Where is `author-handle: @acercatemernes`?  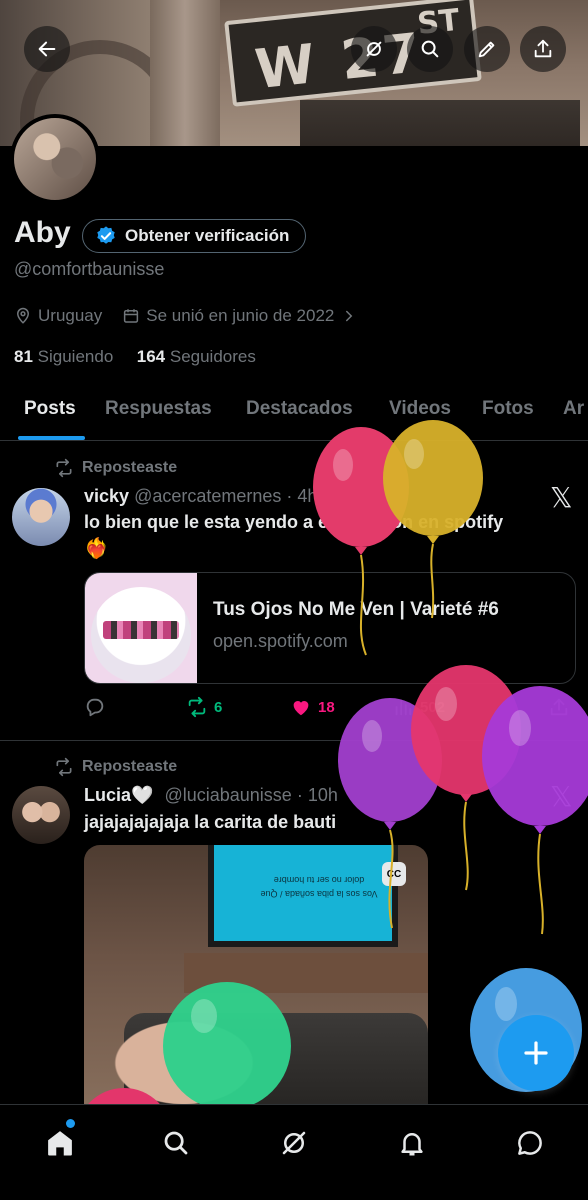 author-handle: @acercatemernes is located at coordinates (208, 496).